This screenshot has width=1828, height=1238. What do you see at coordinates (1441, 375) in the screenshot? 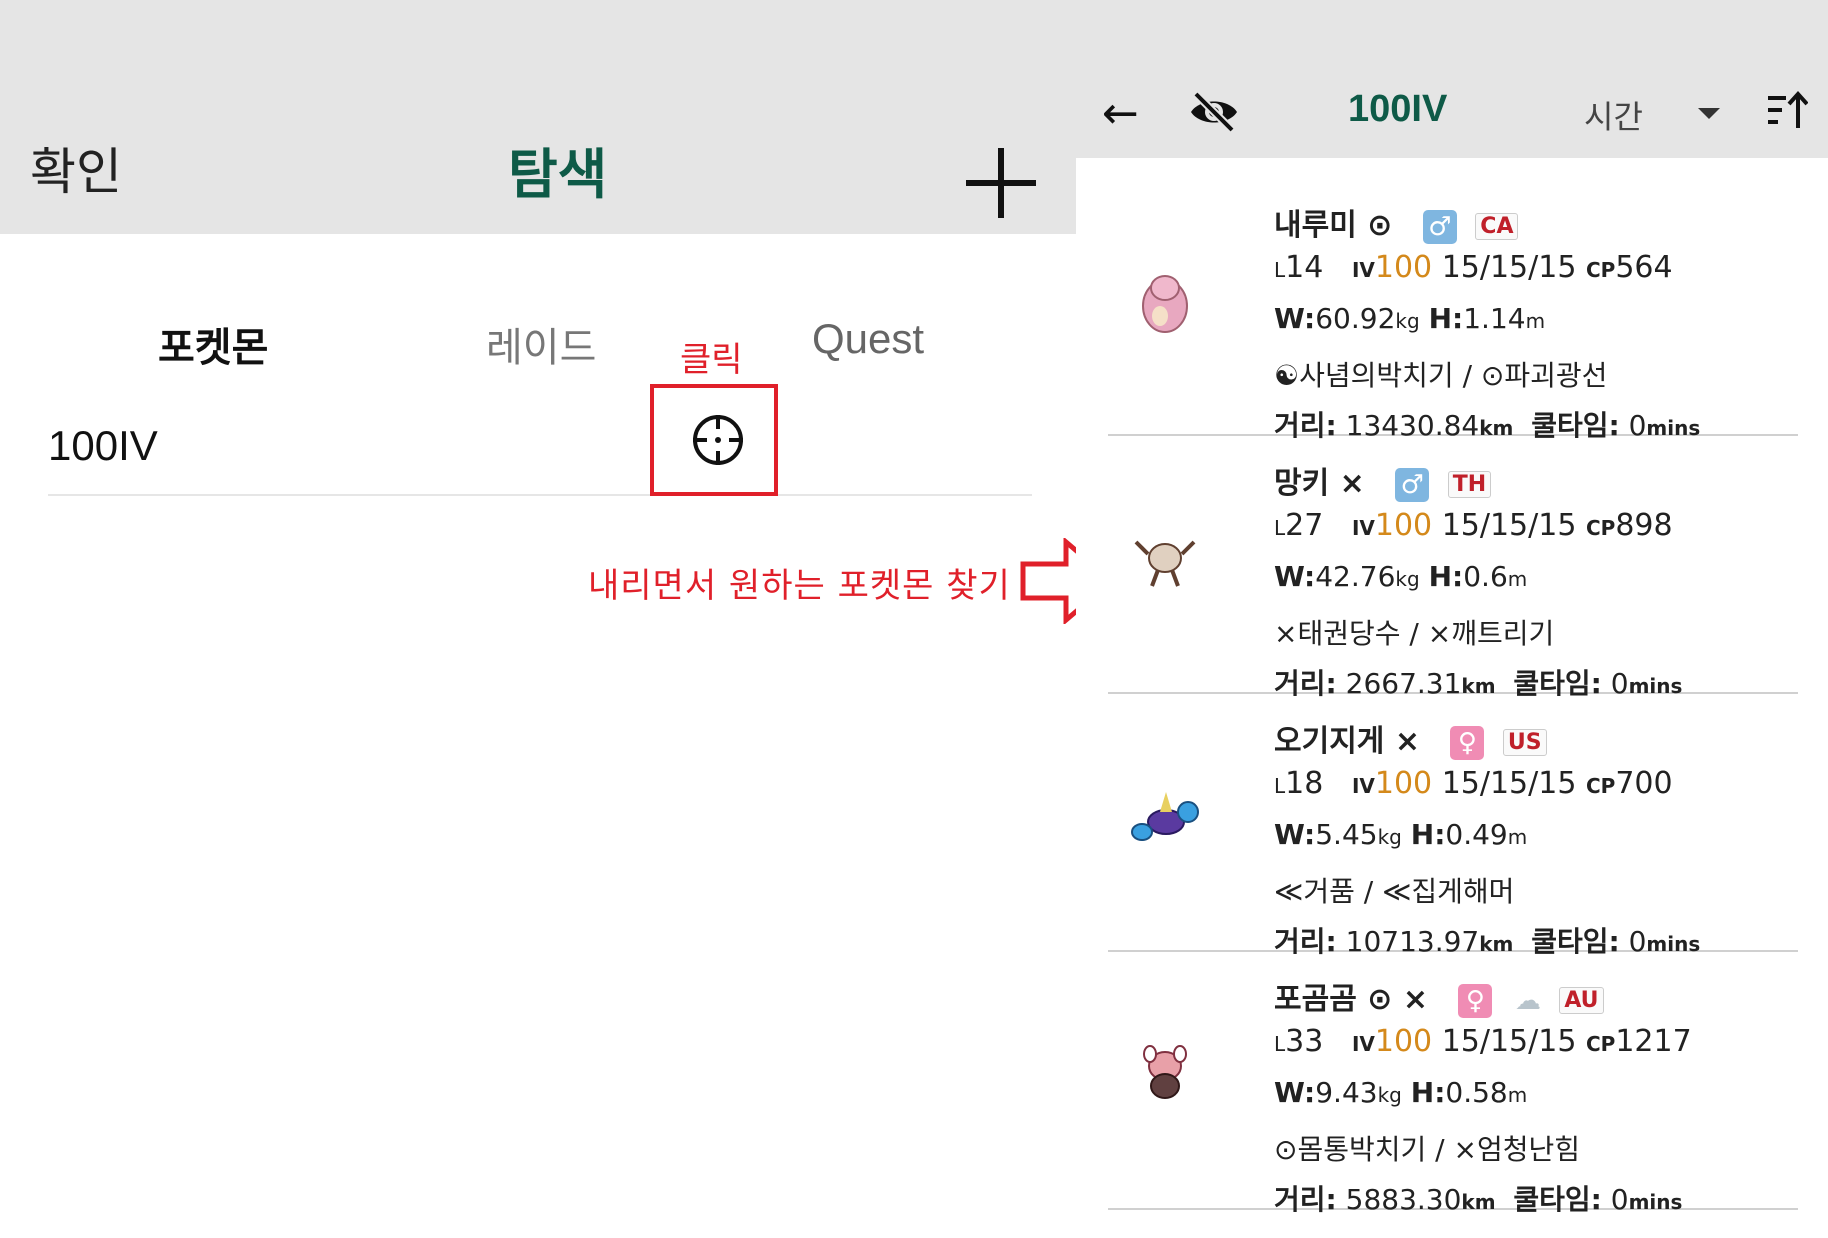
I see `moves-row: ☯사념의박치기 / ⊙파괴광선` at bounding box center [1441, 375].